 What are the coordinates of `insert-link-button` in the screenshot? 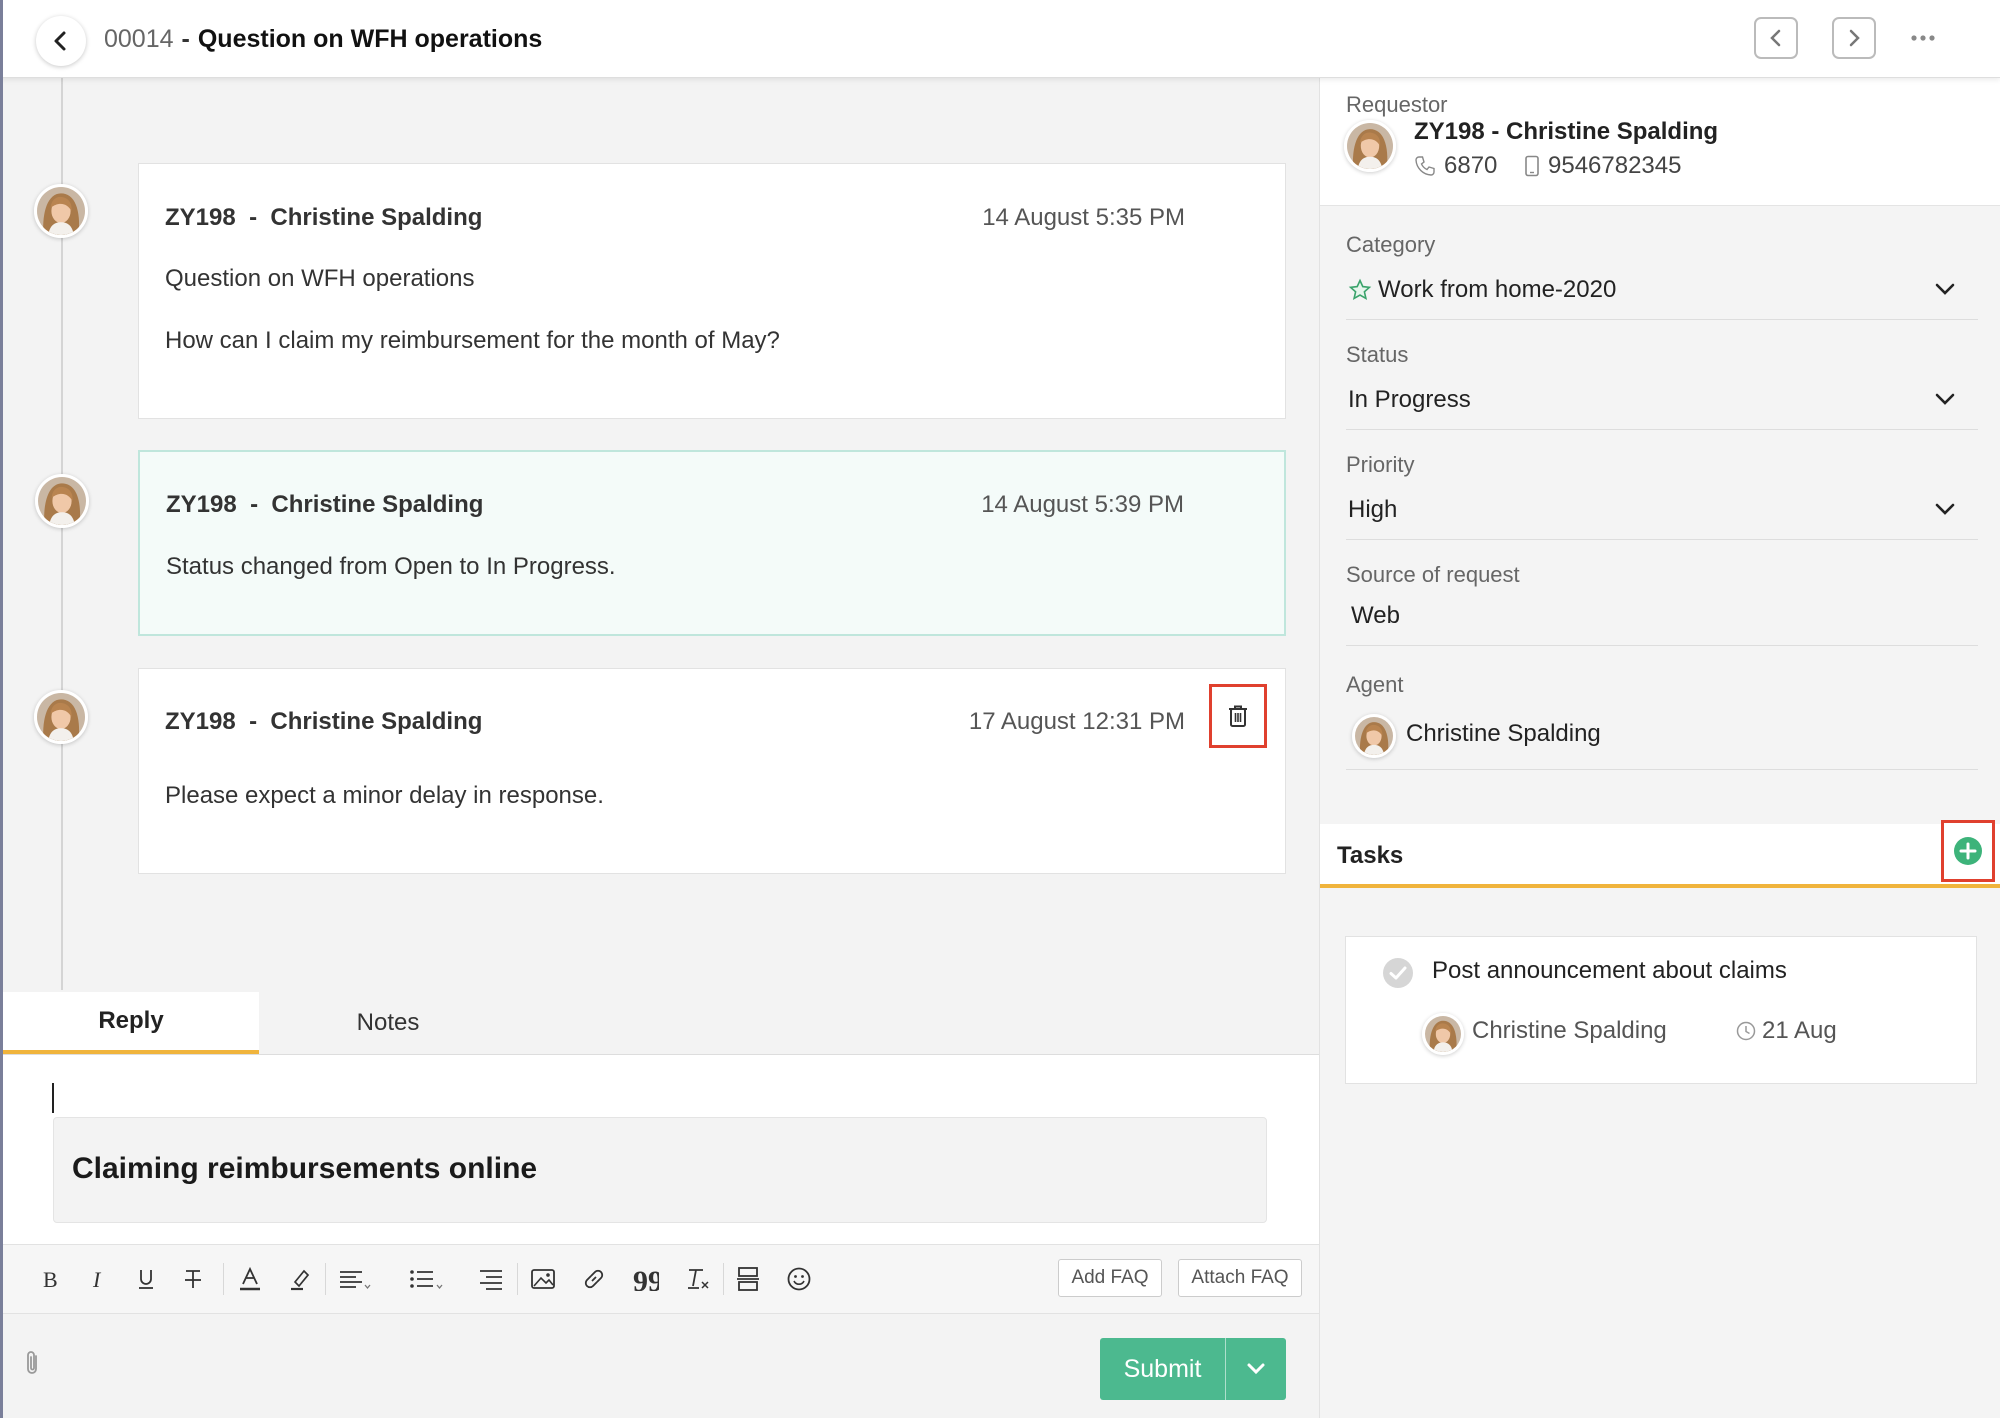 It's located at (594, 1279).